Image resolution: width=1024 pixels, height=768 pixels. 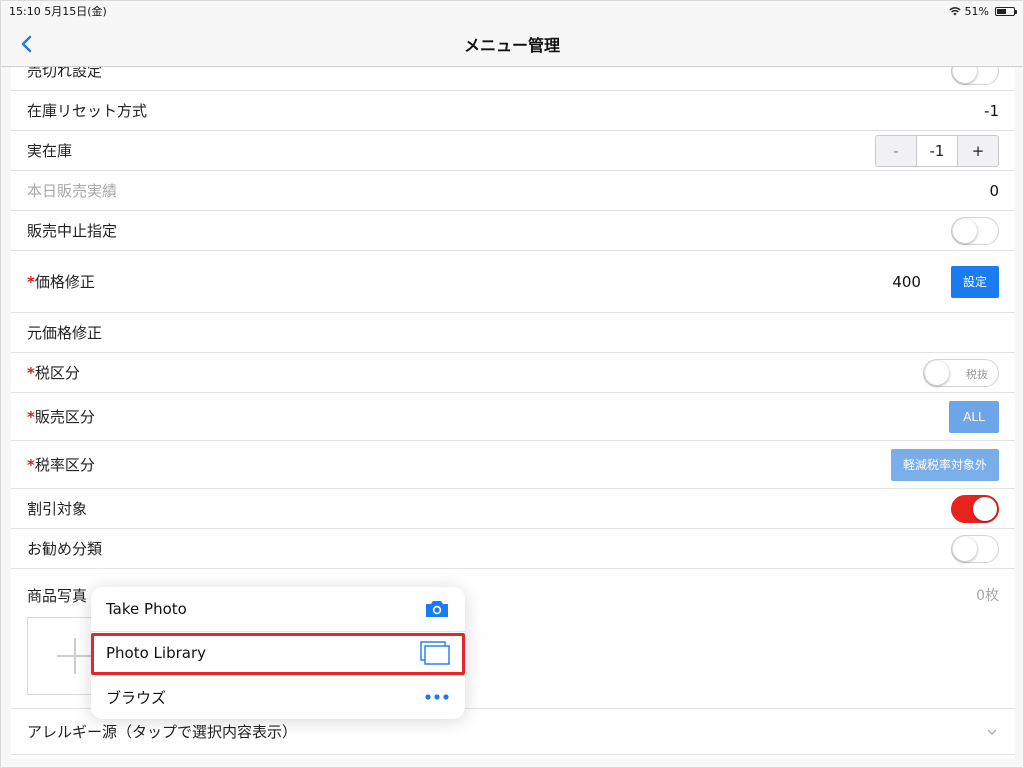 What do you see at coordinates (513, 549) in the screenshot?
I see `row-recommend: お勧め分類` at bounding box center [513, 549].